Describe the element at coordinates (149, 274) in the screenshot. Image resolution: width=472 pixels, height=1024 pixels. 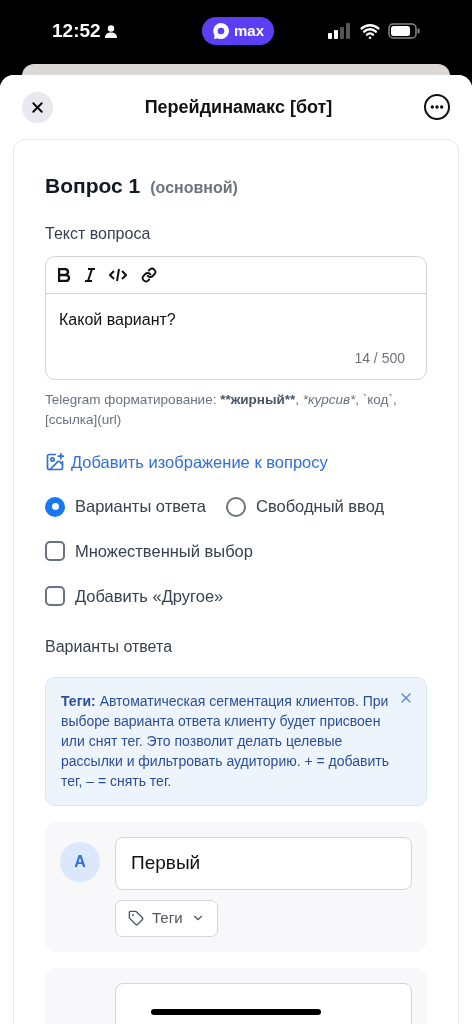
I see `link-icon` at that location.